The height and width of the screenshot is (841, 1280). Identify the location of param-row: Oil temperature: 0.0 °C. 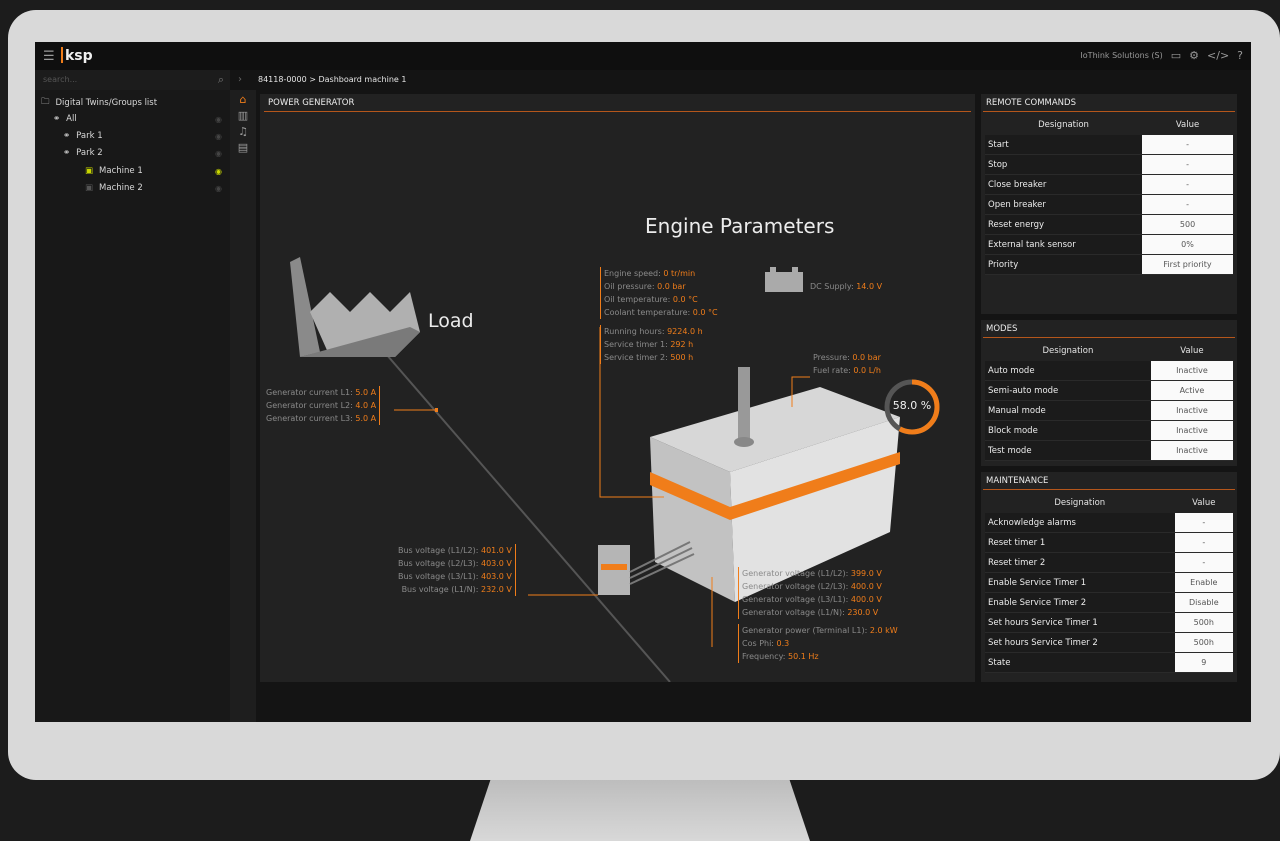
(651, 299).